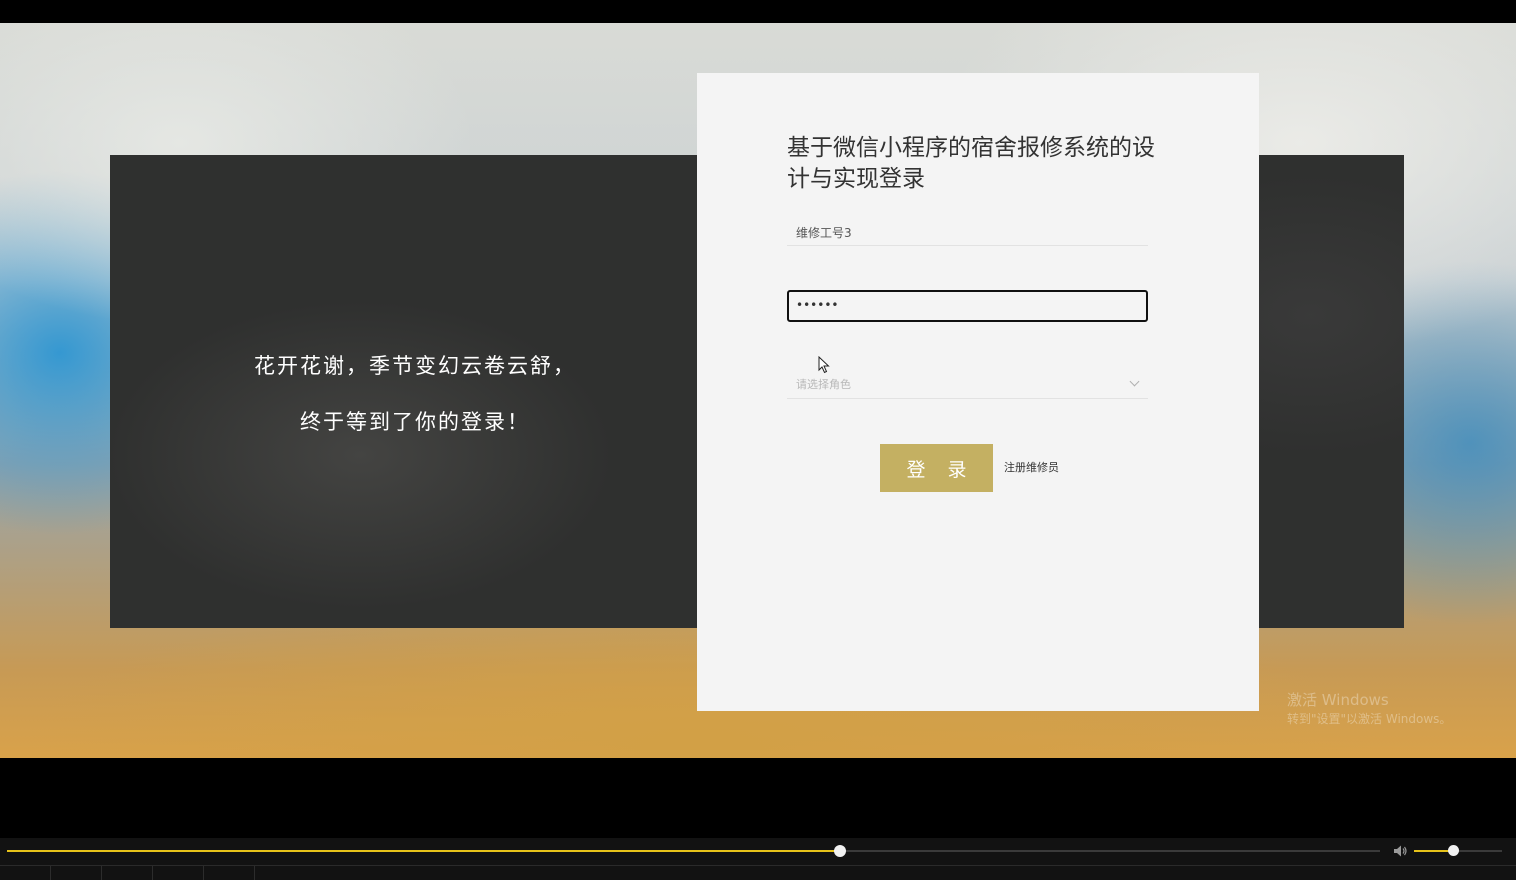  What do you see at coordinates (1400, 851) in the screenshot?
I see `speaker-icon` at bounding box center [1400, 851].